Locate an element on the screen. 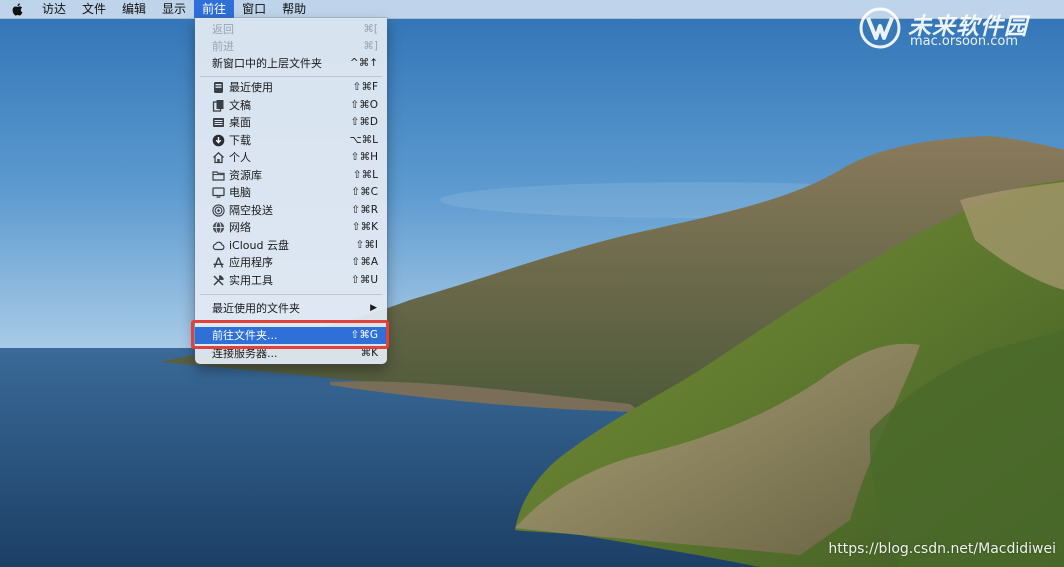 This screenshot has width=1064, height=567. menu-item-label: 实用工具 is located at coordinates (251, 280).